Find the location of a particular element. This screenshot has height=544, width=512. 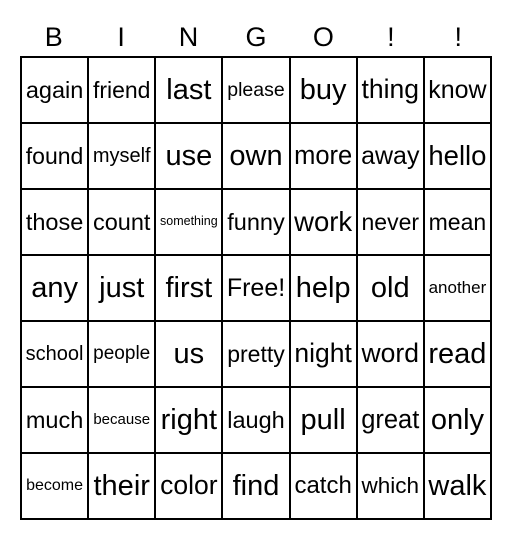

bingo-cell-label: which is located at coordinates (390, 486).